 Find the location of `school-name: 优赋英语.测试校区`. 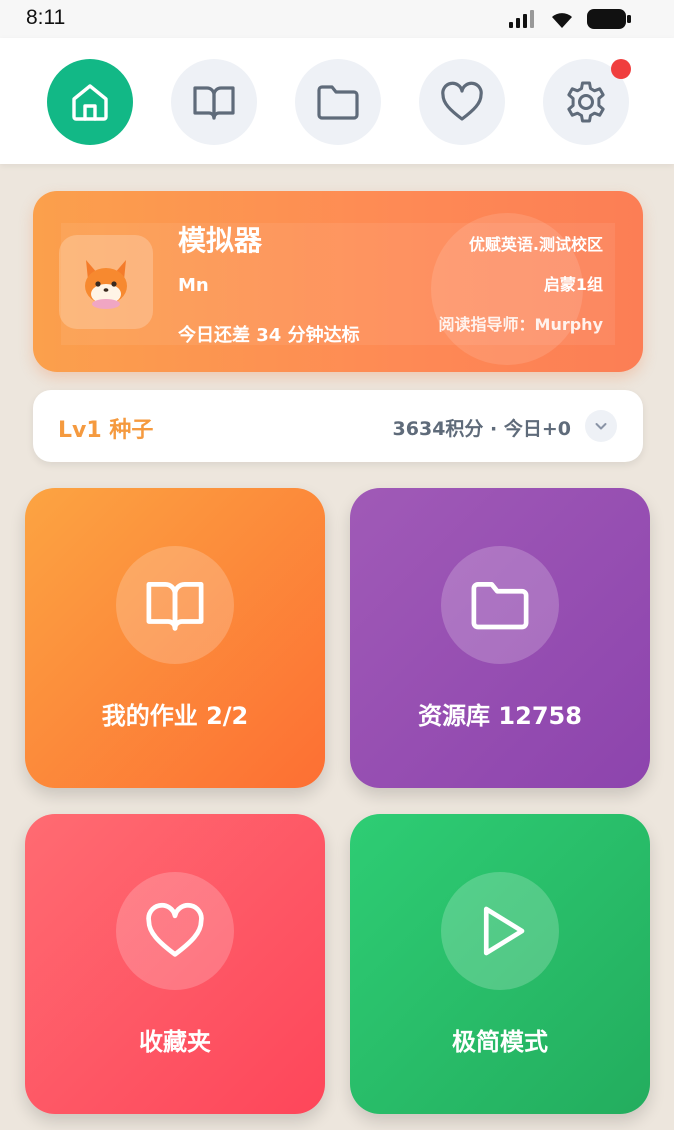

school-name: 优赋英语.测试校区 is located at coordinates (535, 244).